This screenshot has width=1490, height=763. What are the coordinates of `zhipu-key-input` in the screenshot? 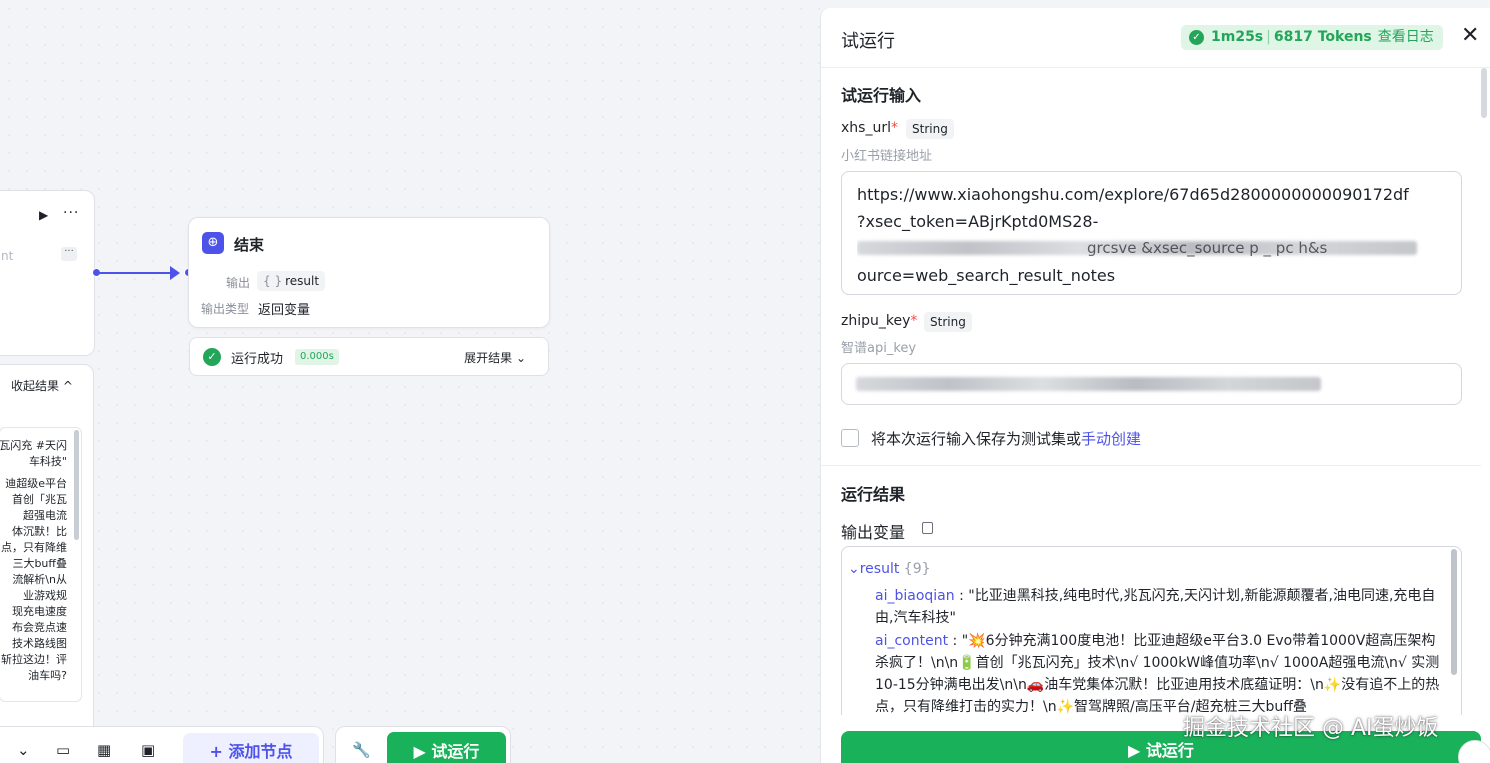 It's located at (1151, 384).